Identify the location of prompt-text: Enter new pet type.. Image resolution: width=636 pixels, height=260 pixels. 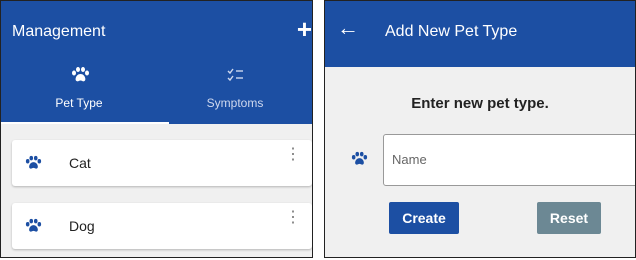
(480, 103).